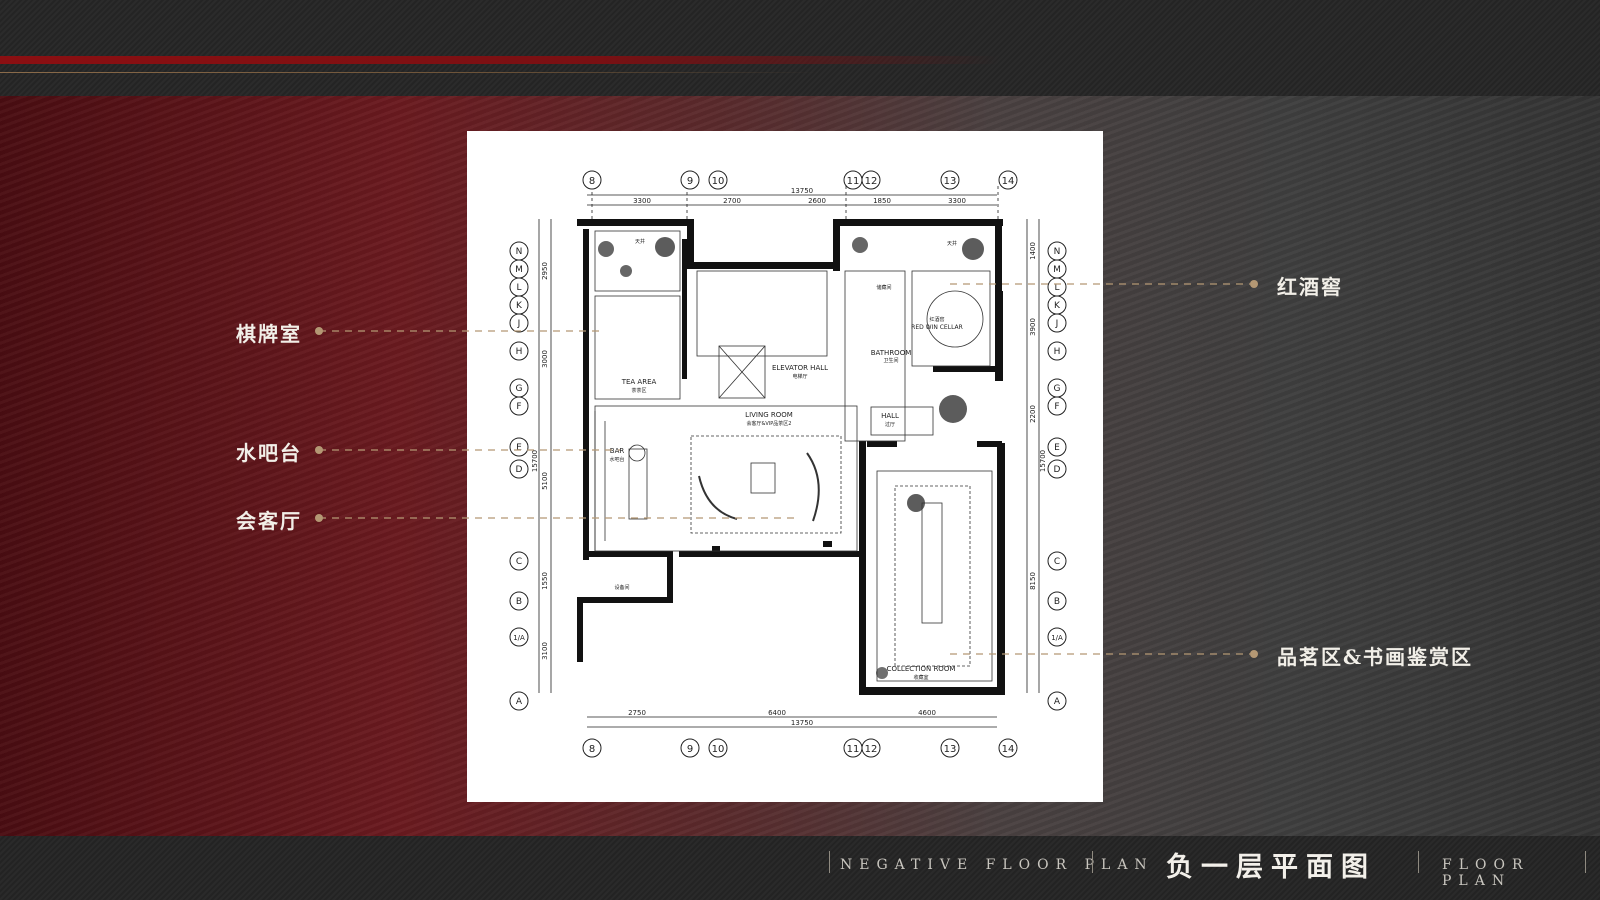 The height and width of the screenshot is (900, 1600). Describe the element at coordinates (1486, 873) in the screenshot. I see `footer-right-label: FLOOR PLAN` at that location.